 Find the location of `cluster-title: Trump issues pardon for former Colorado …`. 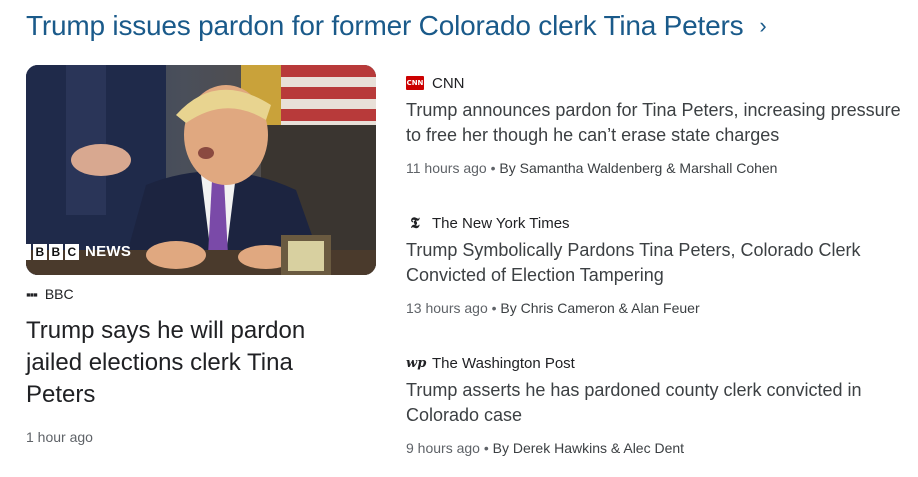

cluster-title: Trump issues pardon for former Colorado … is located at coordinates (385, 25).